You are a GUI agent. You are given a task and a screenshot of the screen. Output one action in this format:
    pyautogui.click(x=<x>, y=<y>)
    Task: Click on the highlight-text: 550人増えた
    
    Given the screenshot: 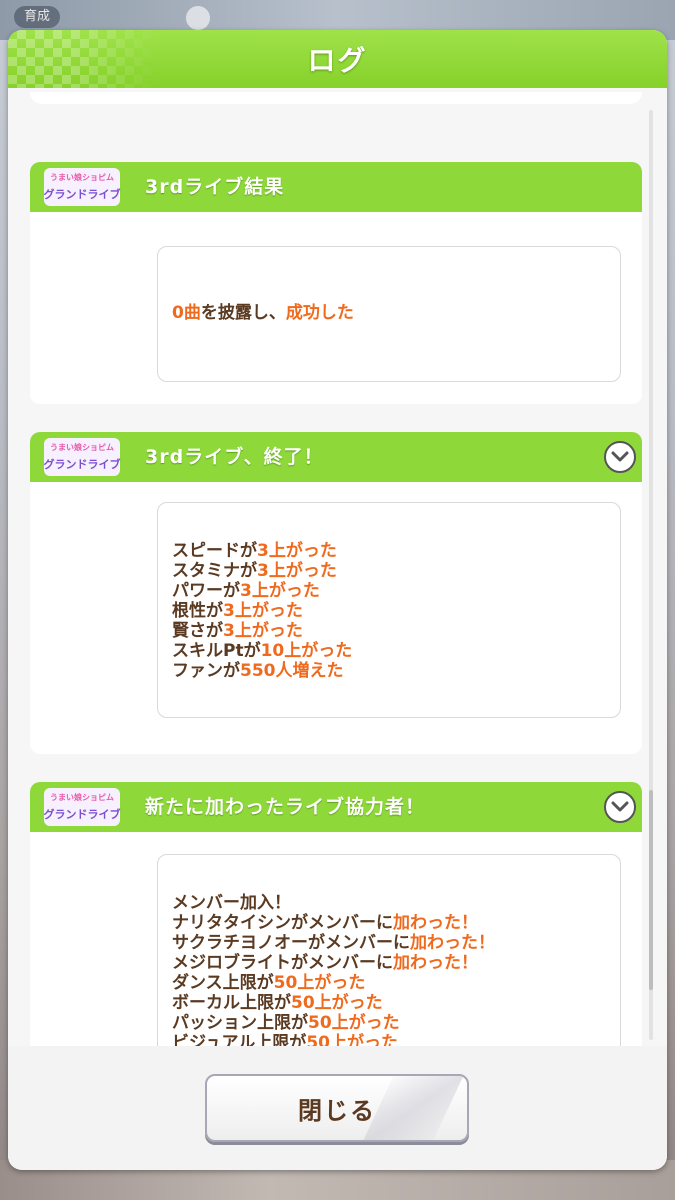 What is the action you would take?
    pyautogui.click(x=292, y=671)
    